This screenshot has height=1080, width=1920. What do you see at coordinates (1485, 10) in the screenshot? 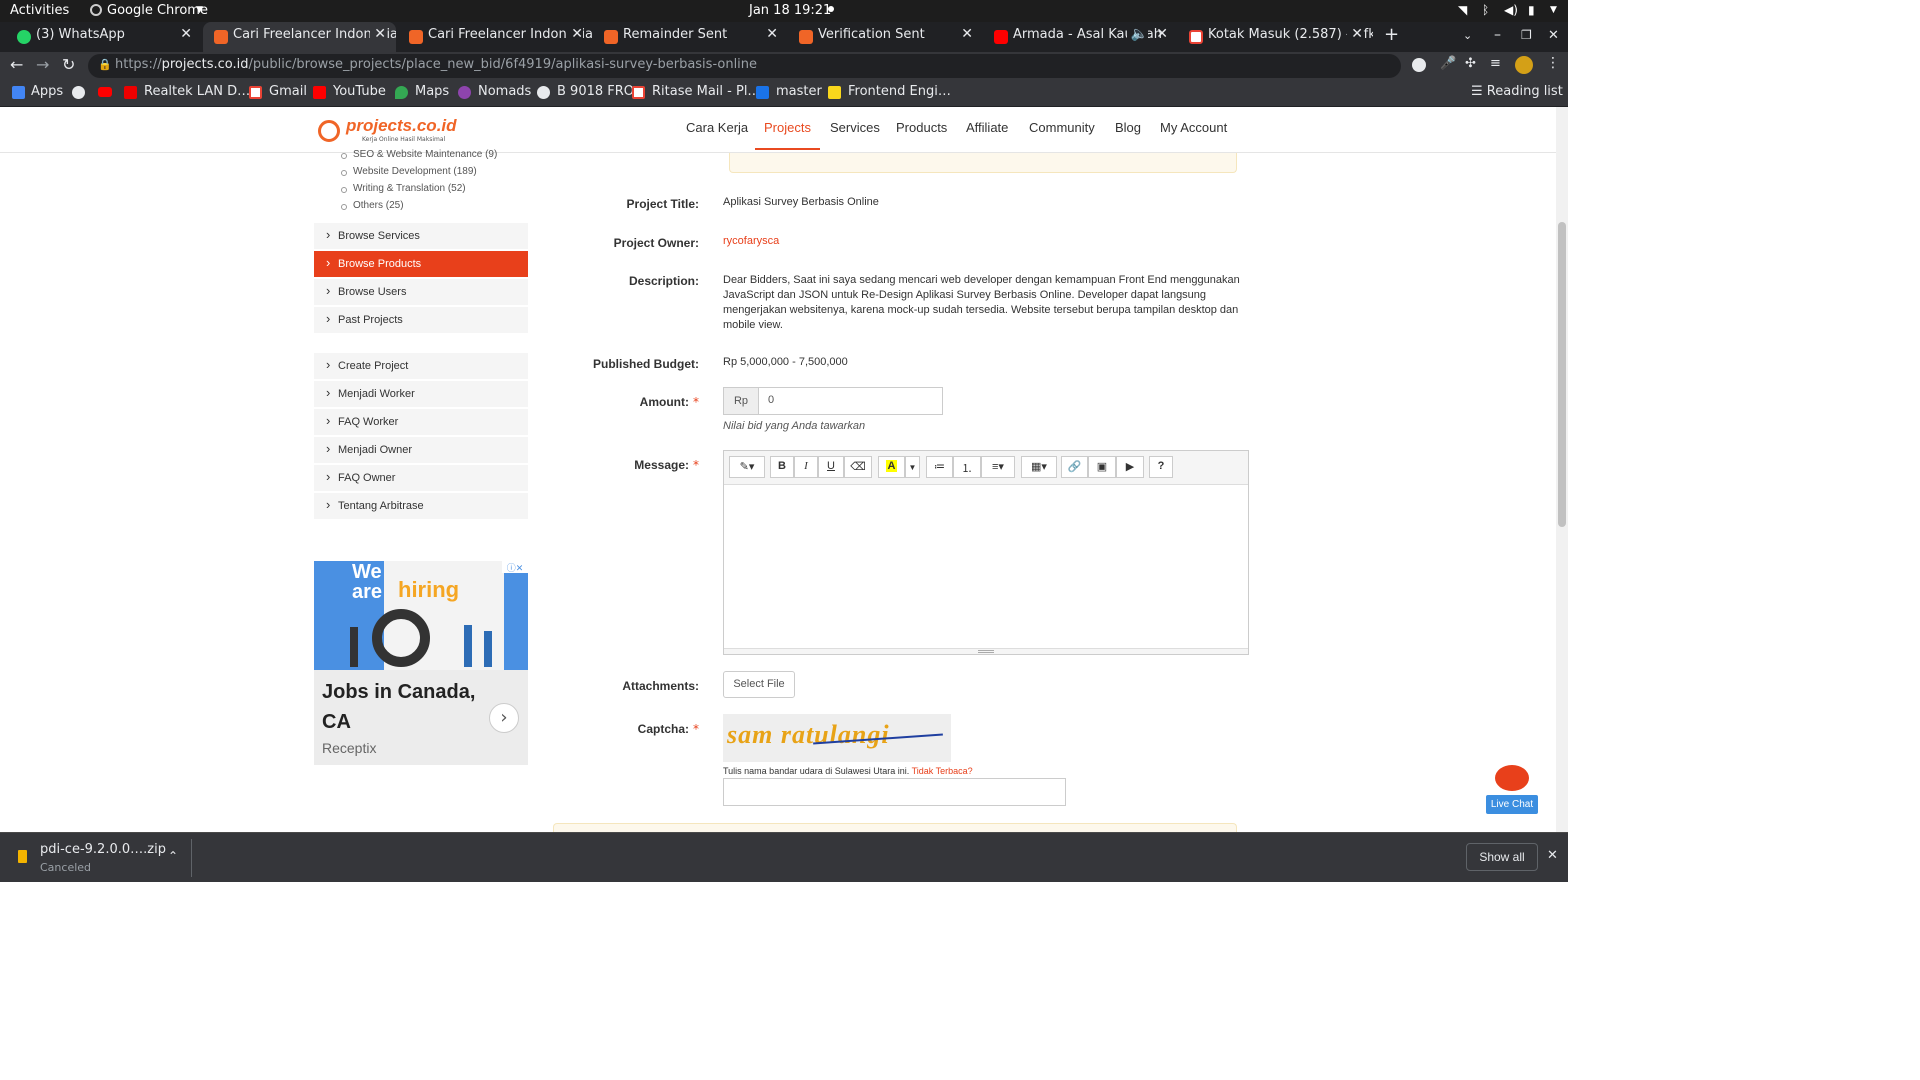
I see `bluetooth-icon: ᛒ` at bounding box center [1485, 10].